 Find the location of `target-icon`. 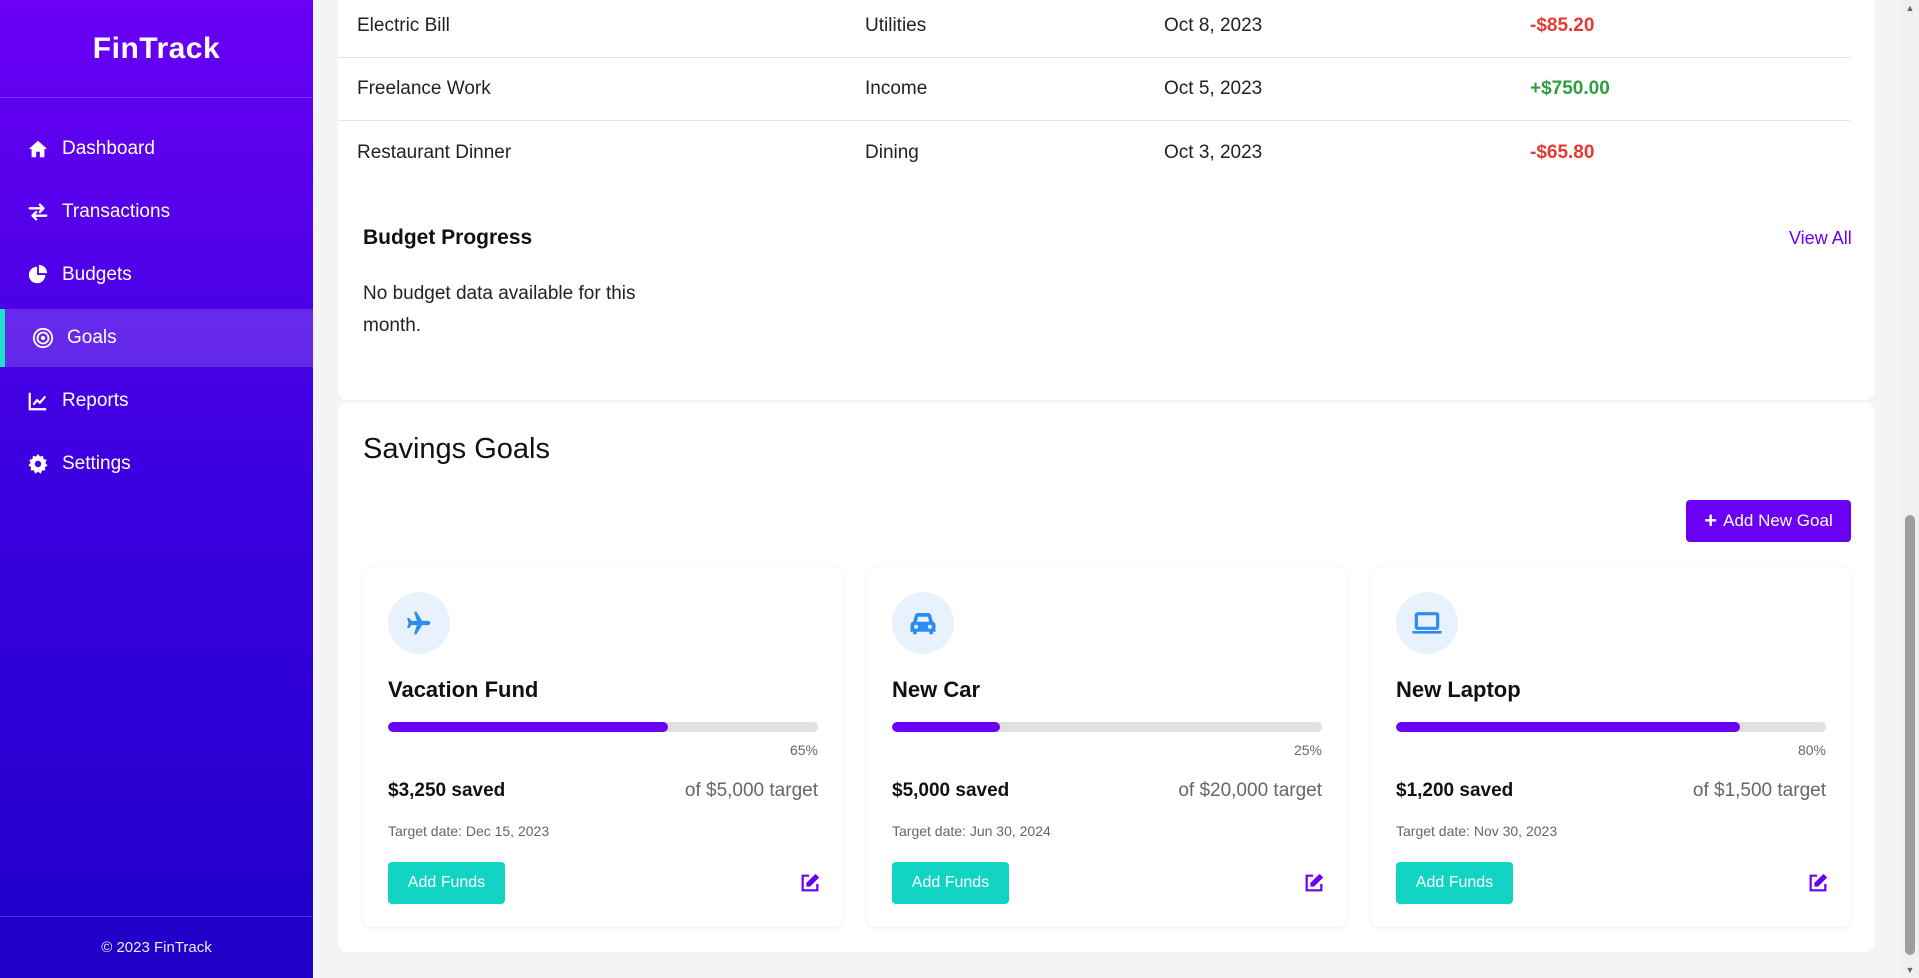

target-icon is located at coordinates (43, 338).